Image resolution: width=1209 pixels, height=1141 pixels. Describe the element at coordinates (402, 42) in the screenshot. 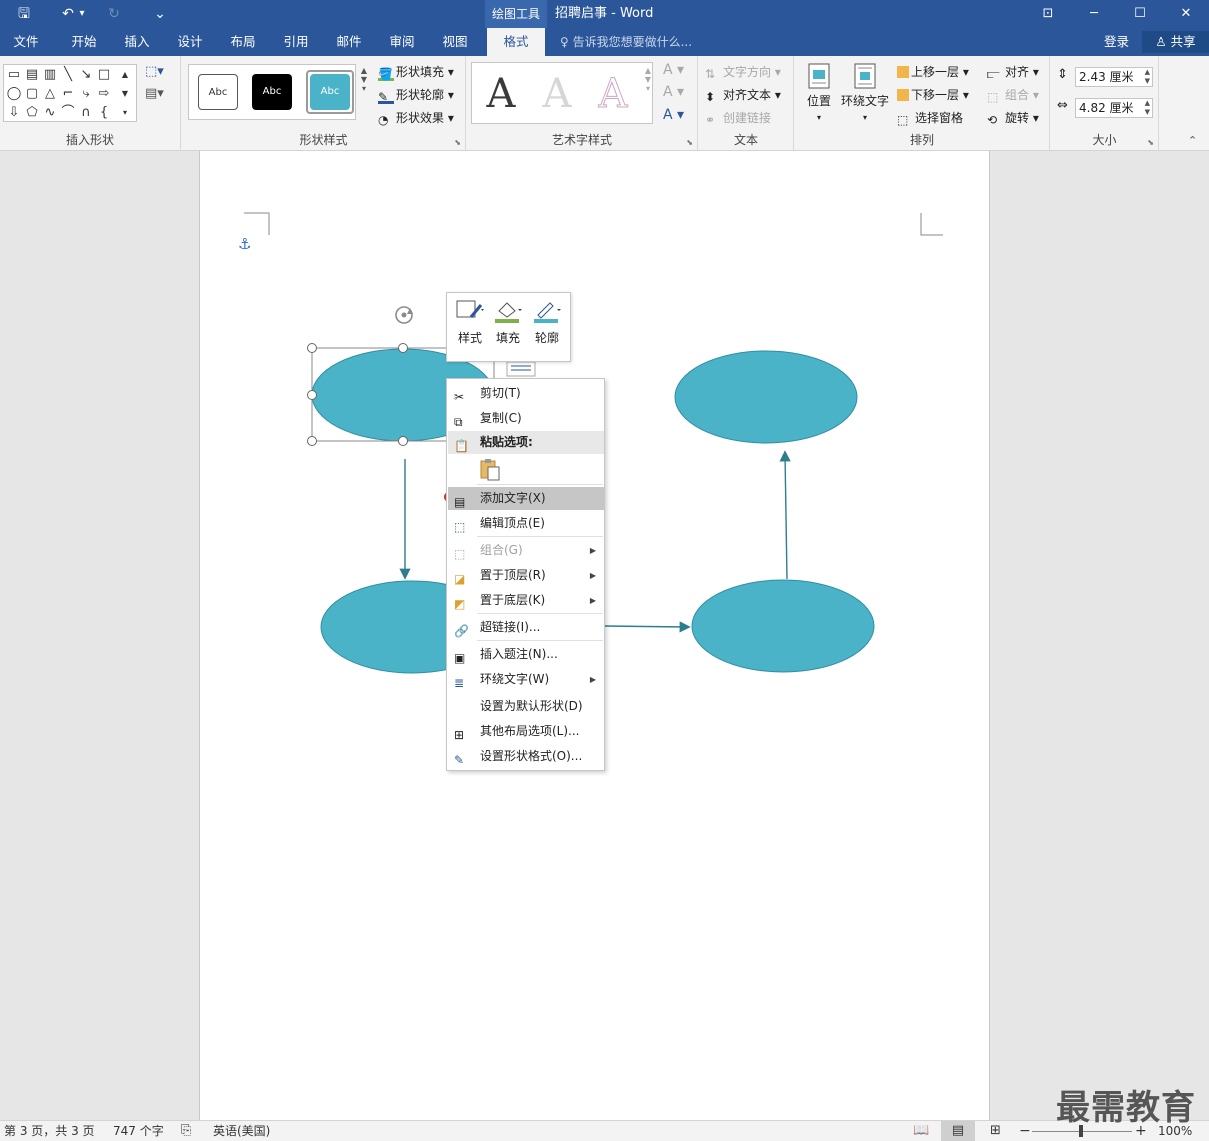

I see `tab-review: 审阅` at that location.